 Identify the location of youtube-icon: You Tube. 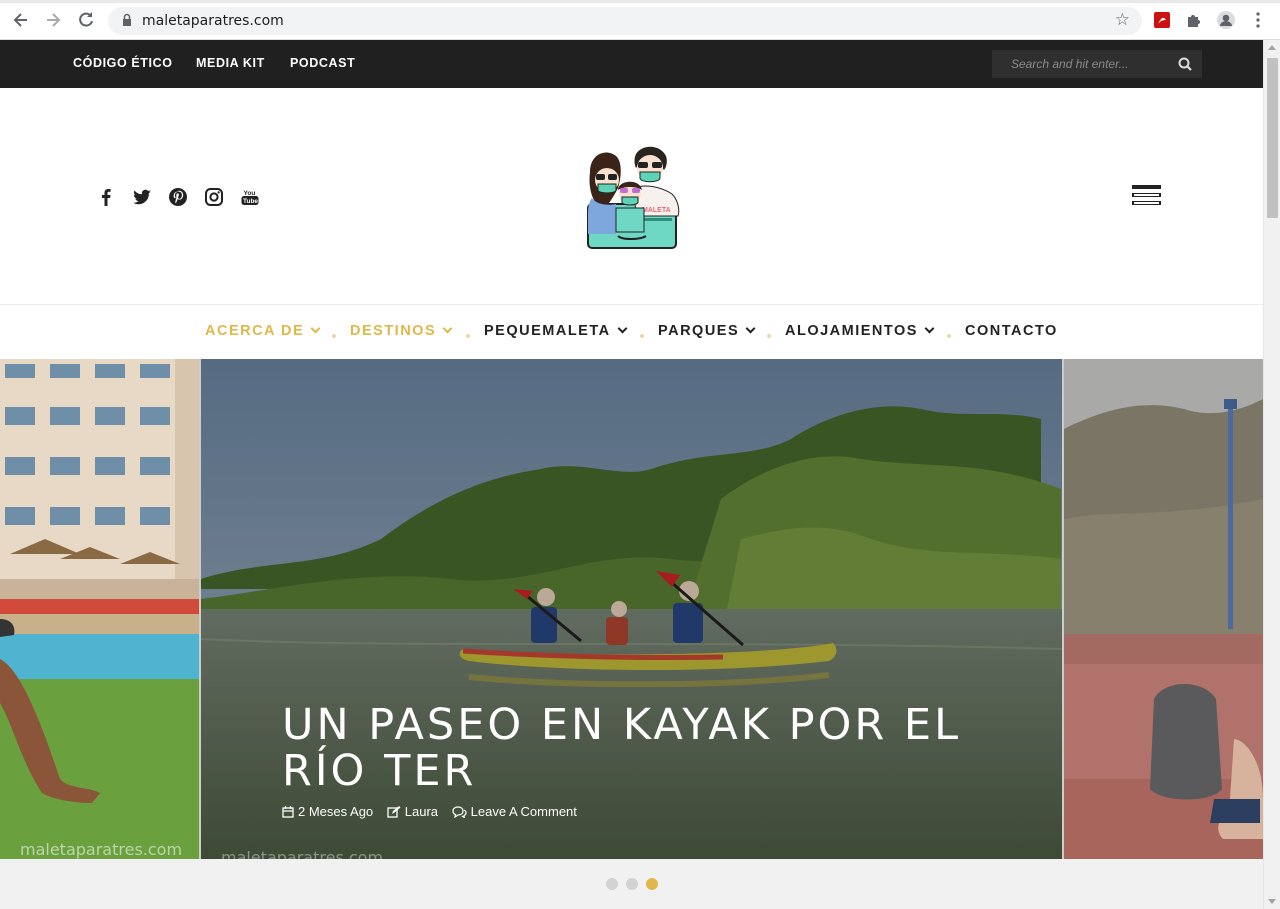
(250, 197).